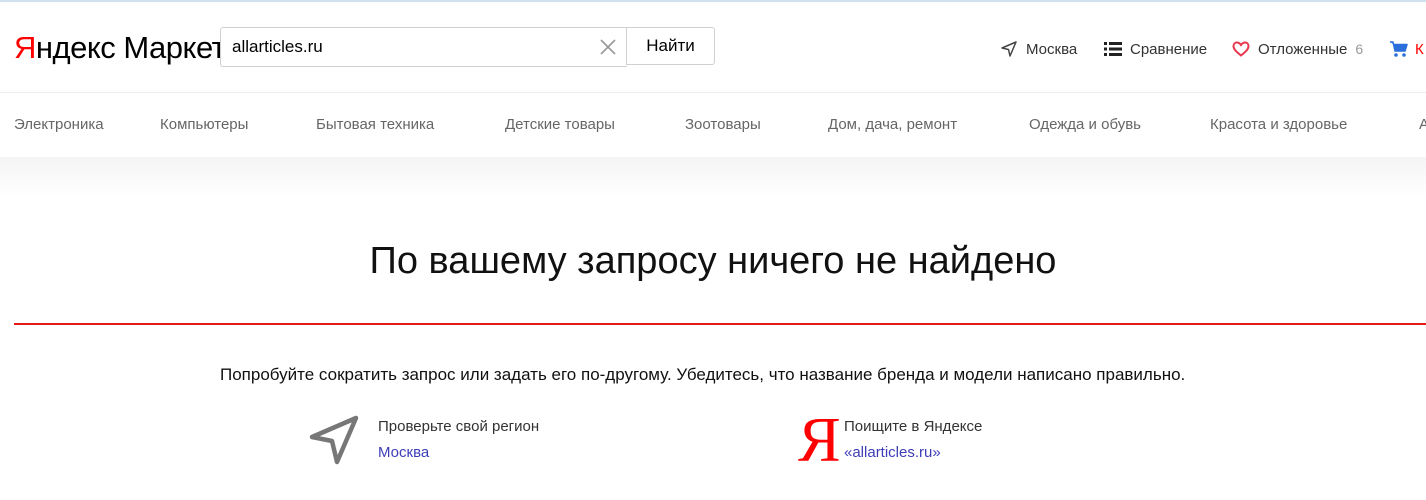 Image resolution: width=1426 pixels, height=500 pixels. What do you see at coordinates (1278, 125) in the screenshot?
I see `nav-item-beauty: Красота и здоровье` at bounding box center [1278, 125].